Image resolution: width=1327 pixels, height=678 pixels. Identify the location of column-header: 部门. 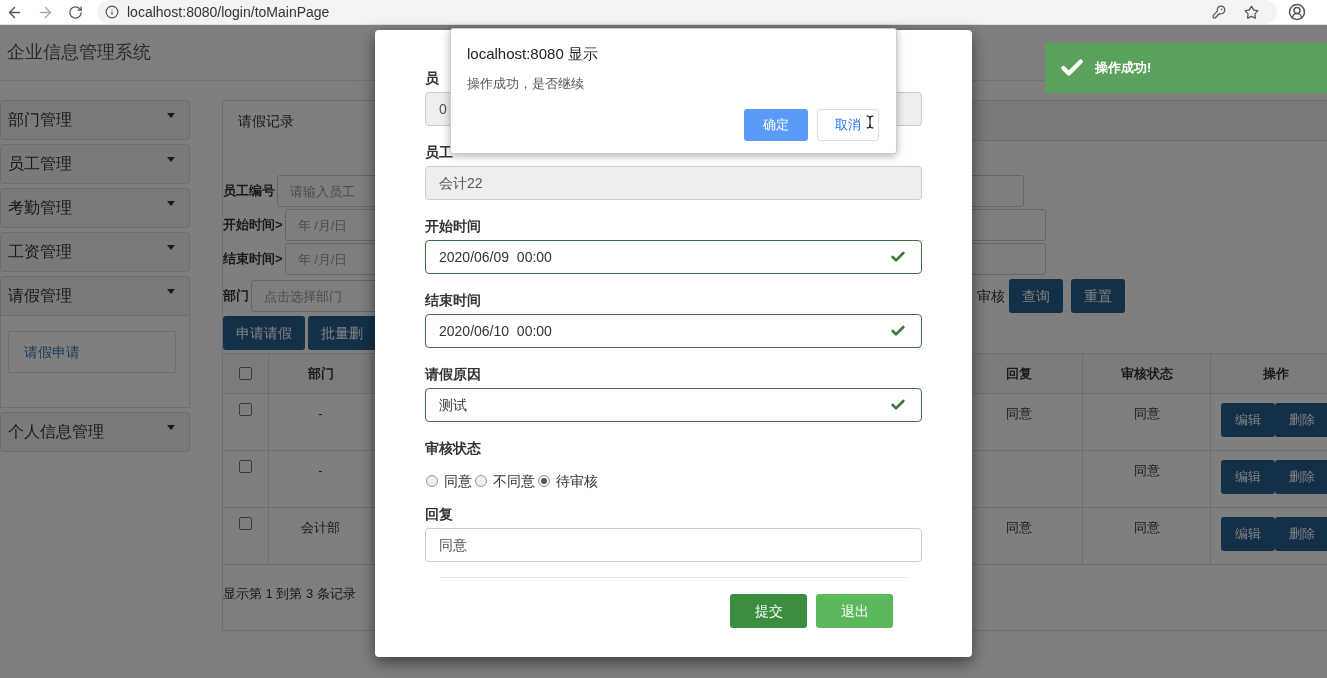
(321, 374).